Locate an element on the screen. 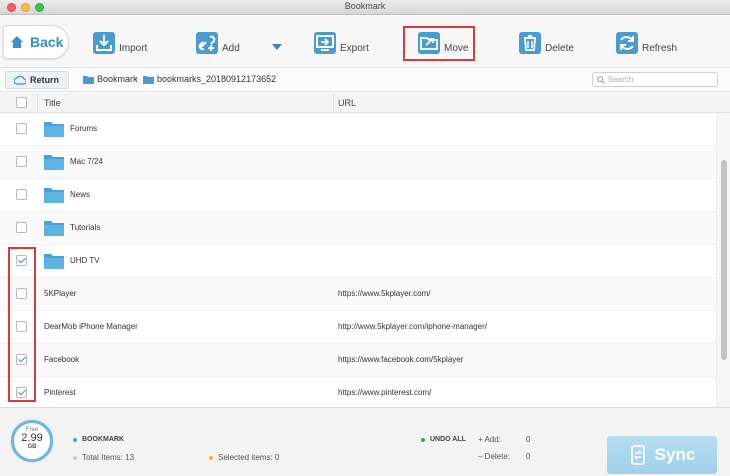 The image size is (730, 476). sync-label: Sync is located at coordinates (675, 454).